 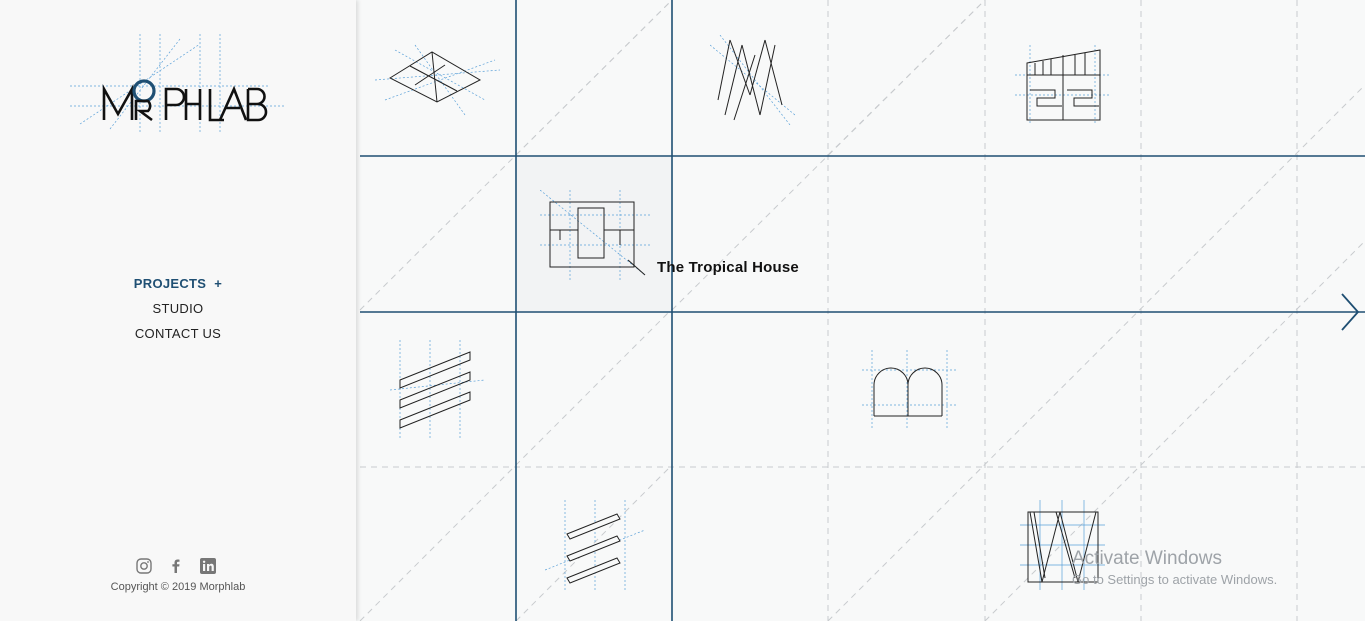 I want to click on project-thumb-tropical-house, so click(x=595, y=235).